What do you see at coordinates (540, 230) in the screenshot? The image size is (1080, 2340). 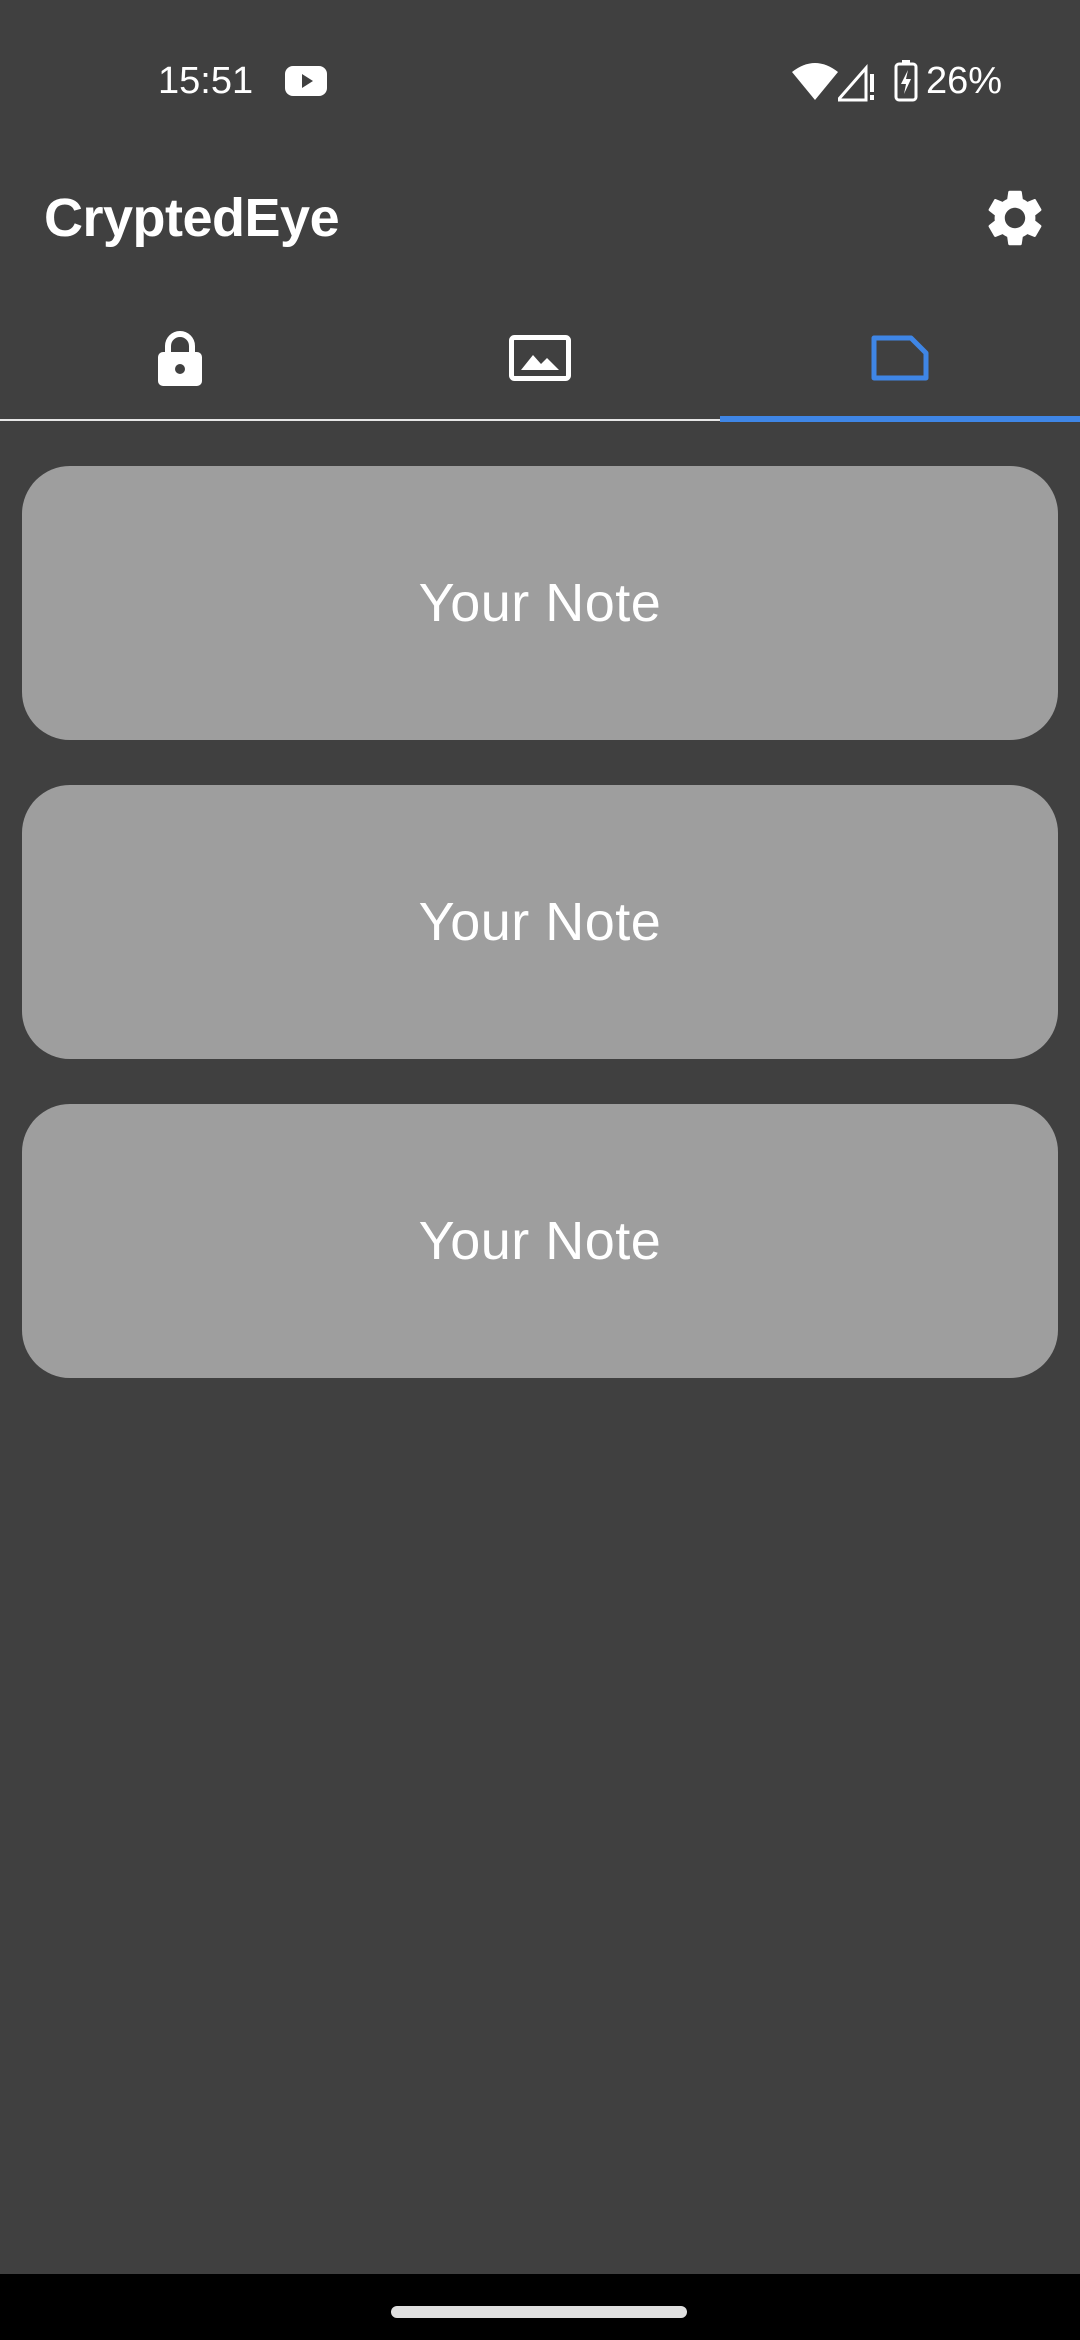 I see `app-bar: CryptedEye` at bounding box center [540, 230].